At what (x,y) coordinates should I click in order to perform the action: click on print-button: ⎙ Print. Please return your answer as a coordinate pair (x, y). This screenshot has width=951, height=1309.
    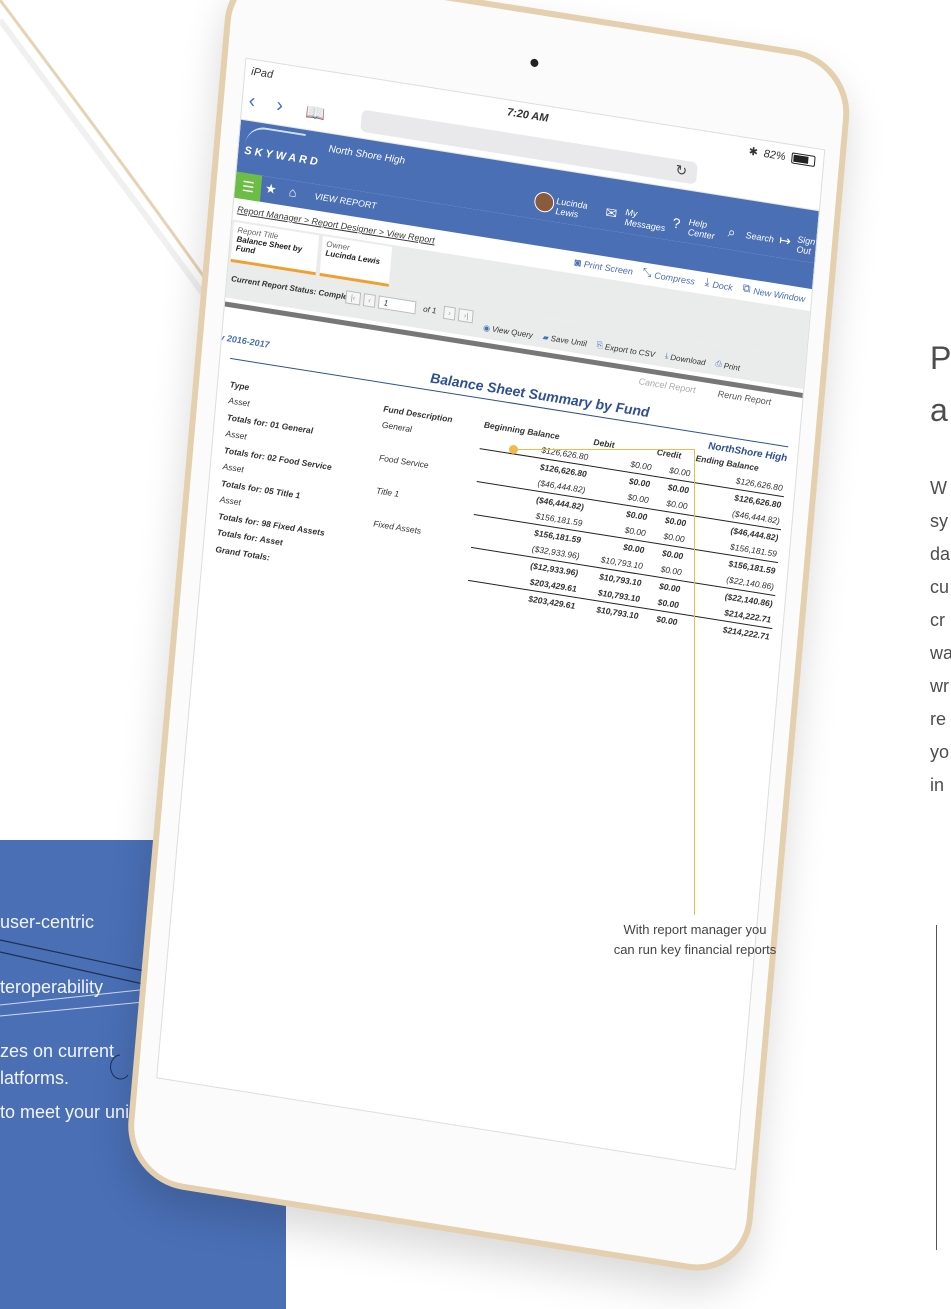
    Looking at the image, I should click on (727, 366).